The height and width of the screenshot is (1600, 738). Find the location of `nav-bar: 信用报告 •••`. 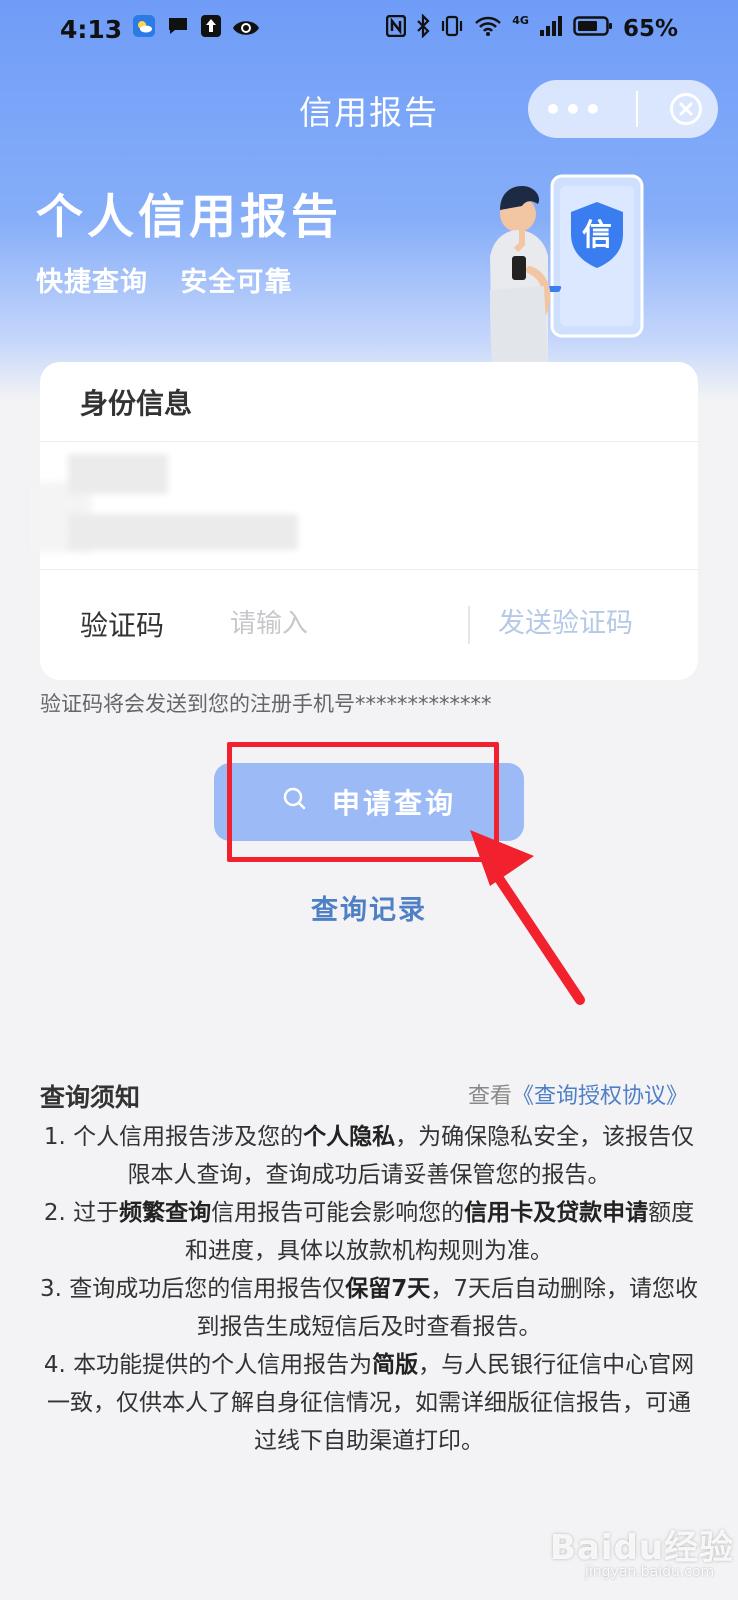

nav-bar: 信用报告 ••• is located at coordinates (369, 109).